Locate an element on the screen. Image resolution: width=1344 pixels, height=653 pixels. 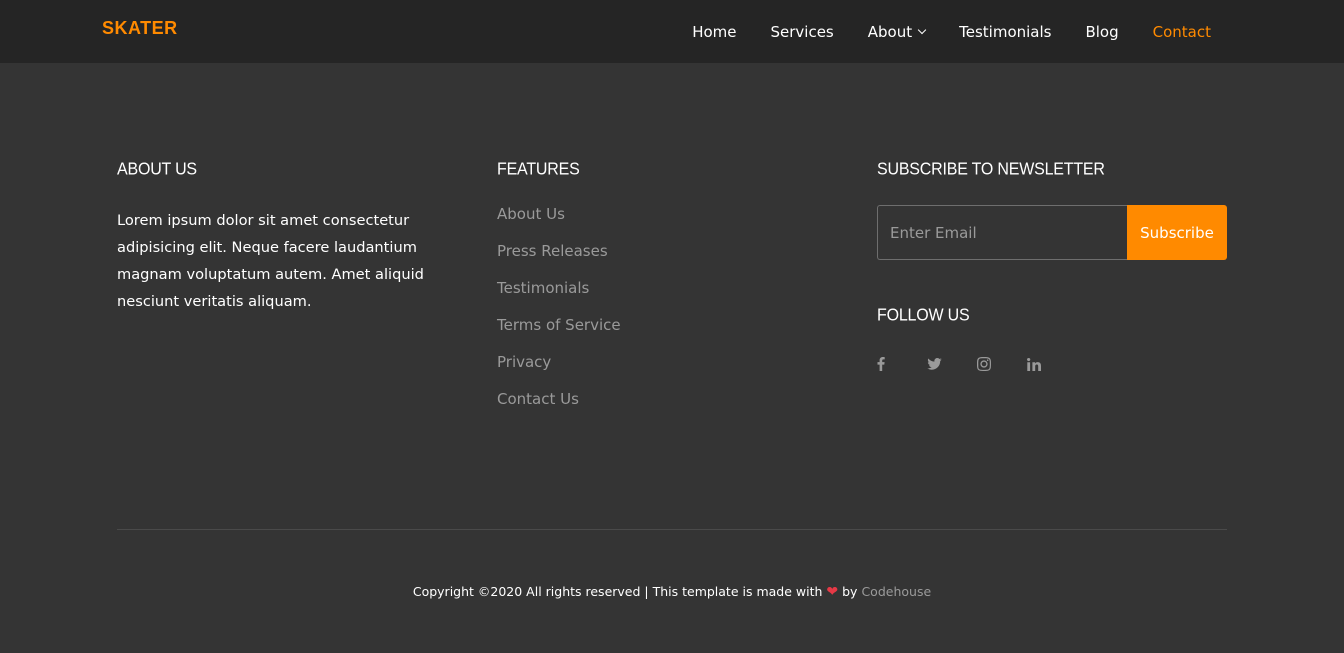
nav-testimonials-label: Testimonials is located at coordinates (1005, 31).